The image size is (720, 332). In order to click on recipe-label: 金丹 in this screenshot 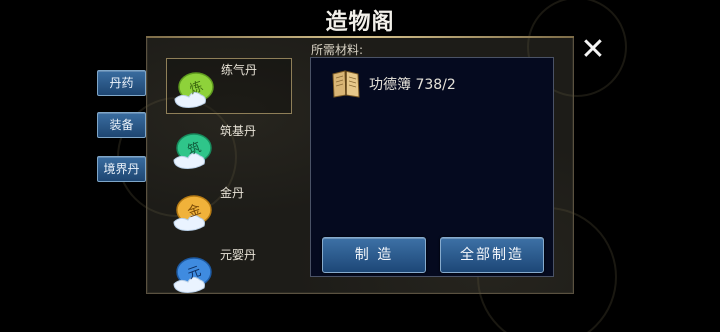, I will do `click(232, 193)`.